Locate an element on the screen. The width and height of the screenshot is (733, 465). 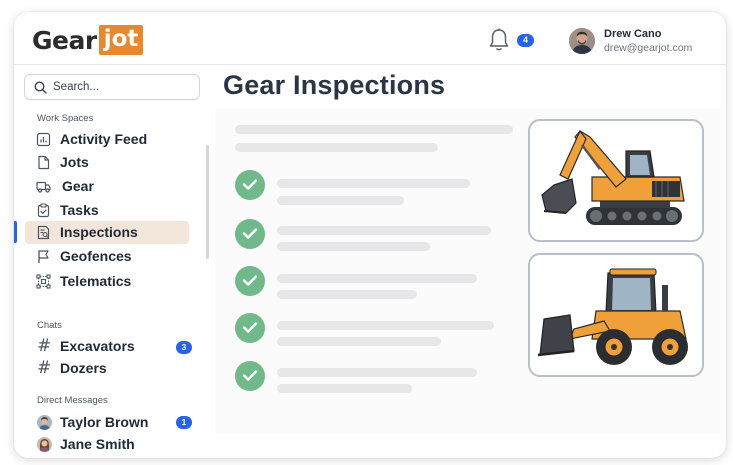
network-icon is located at coordinates (43, 281).